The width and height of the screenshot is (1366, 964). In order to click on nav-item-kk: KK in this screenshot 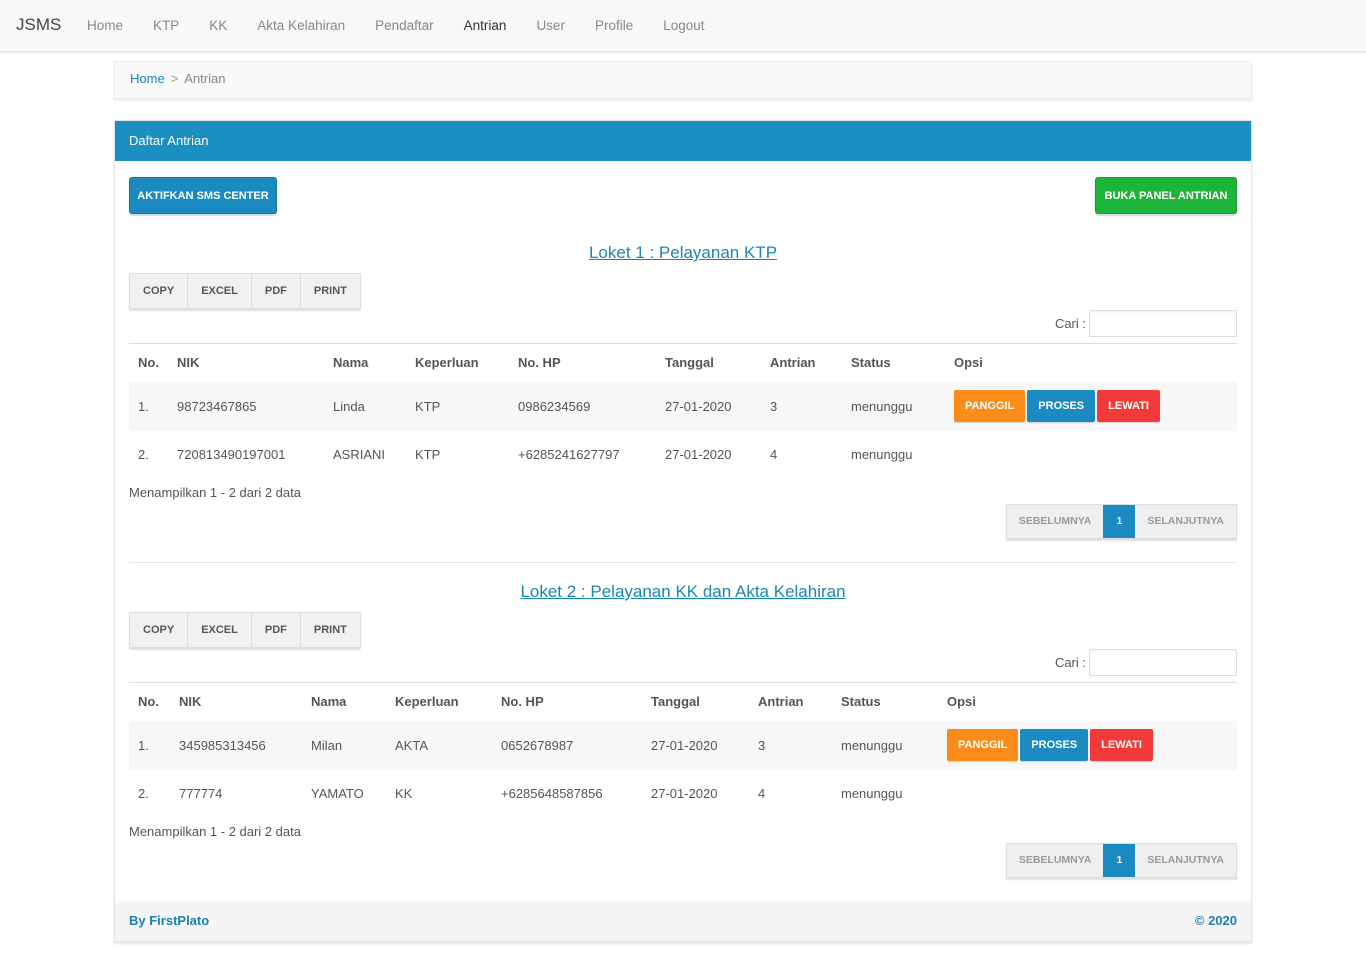, I will do `click(218, 26)`.